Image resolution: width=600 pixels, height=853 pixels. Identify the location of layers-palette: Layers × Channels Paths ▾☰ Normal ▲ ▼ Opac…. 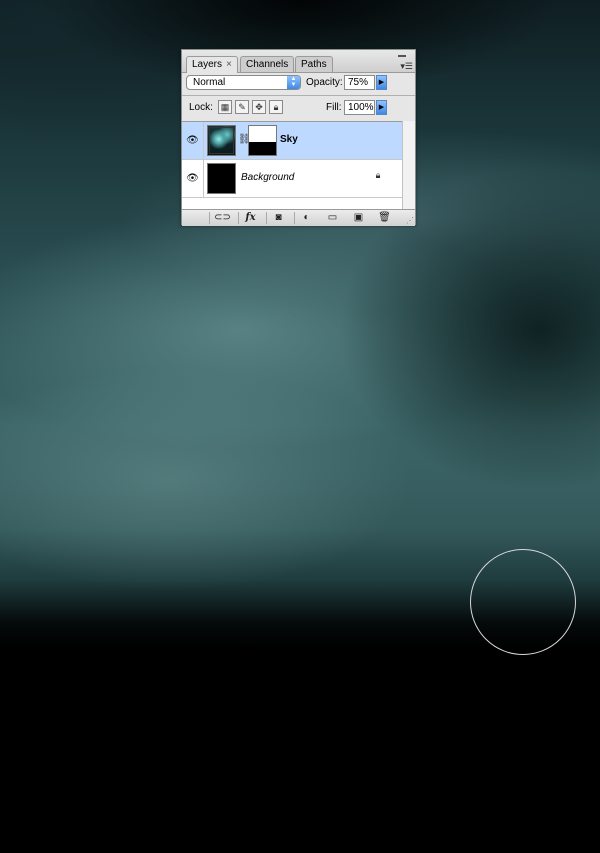
(298, 137).